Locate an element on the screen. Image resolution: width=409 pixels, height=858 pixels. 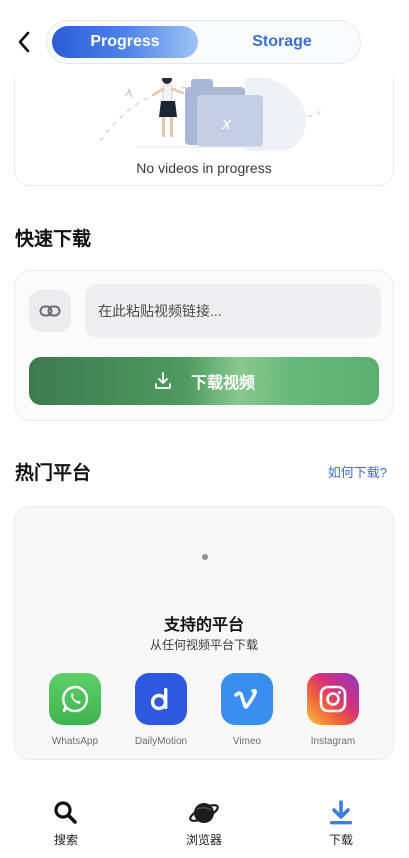
bottom-nav: 搜索 浏览器 下载 is located at coordinates (204, 822).